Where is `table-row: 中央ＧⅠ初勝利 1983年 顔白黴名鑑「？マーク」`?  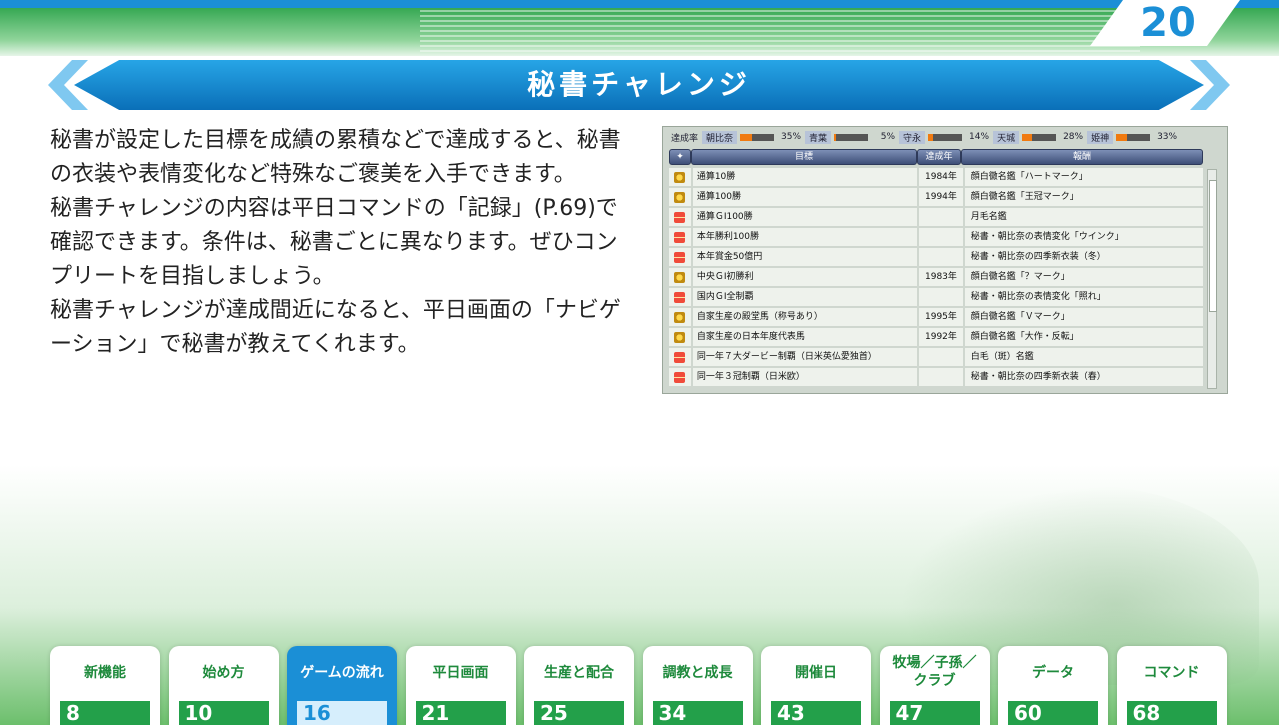
table-row: 中央ＧⅠ初勝利 1983年 顔白黴名鑑「？マーク」 is located at coordinates (936, 277).